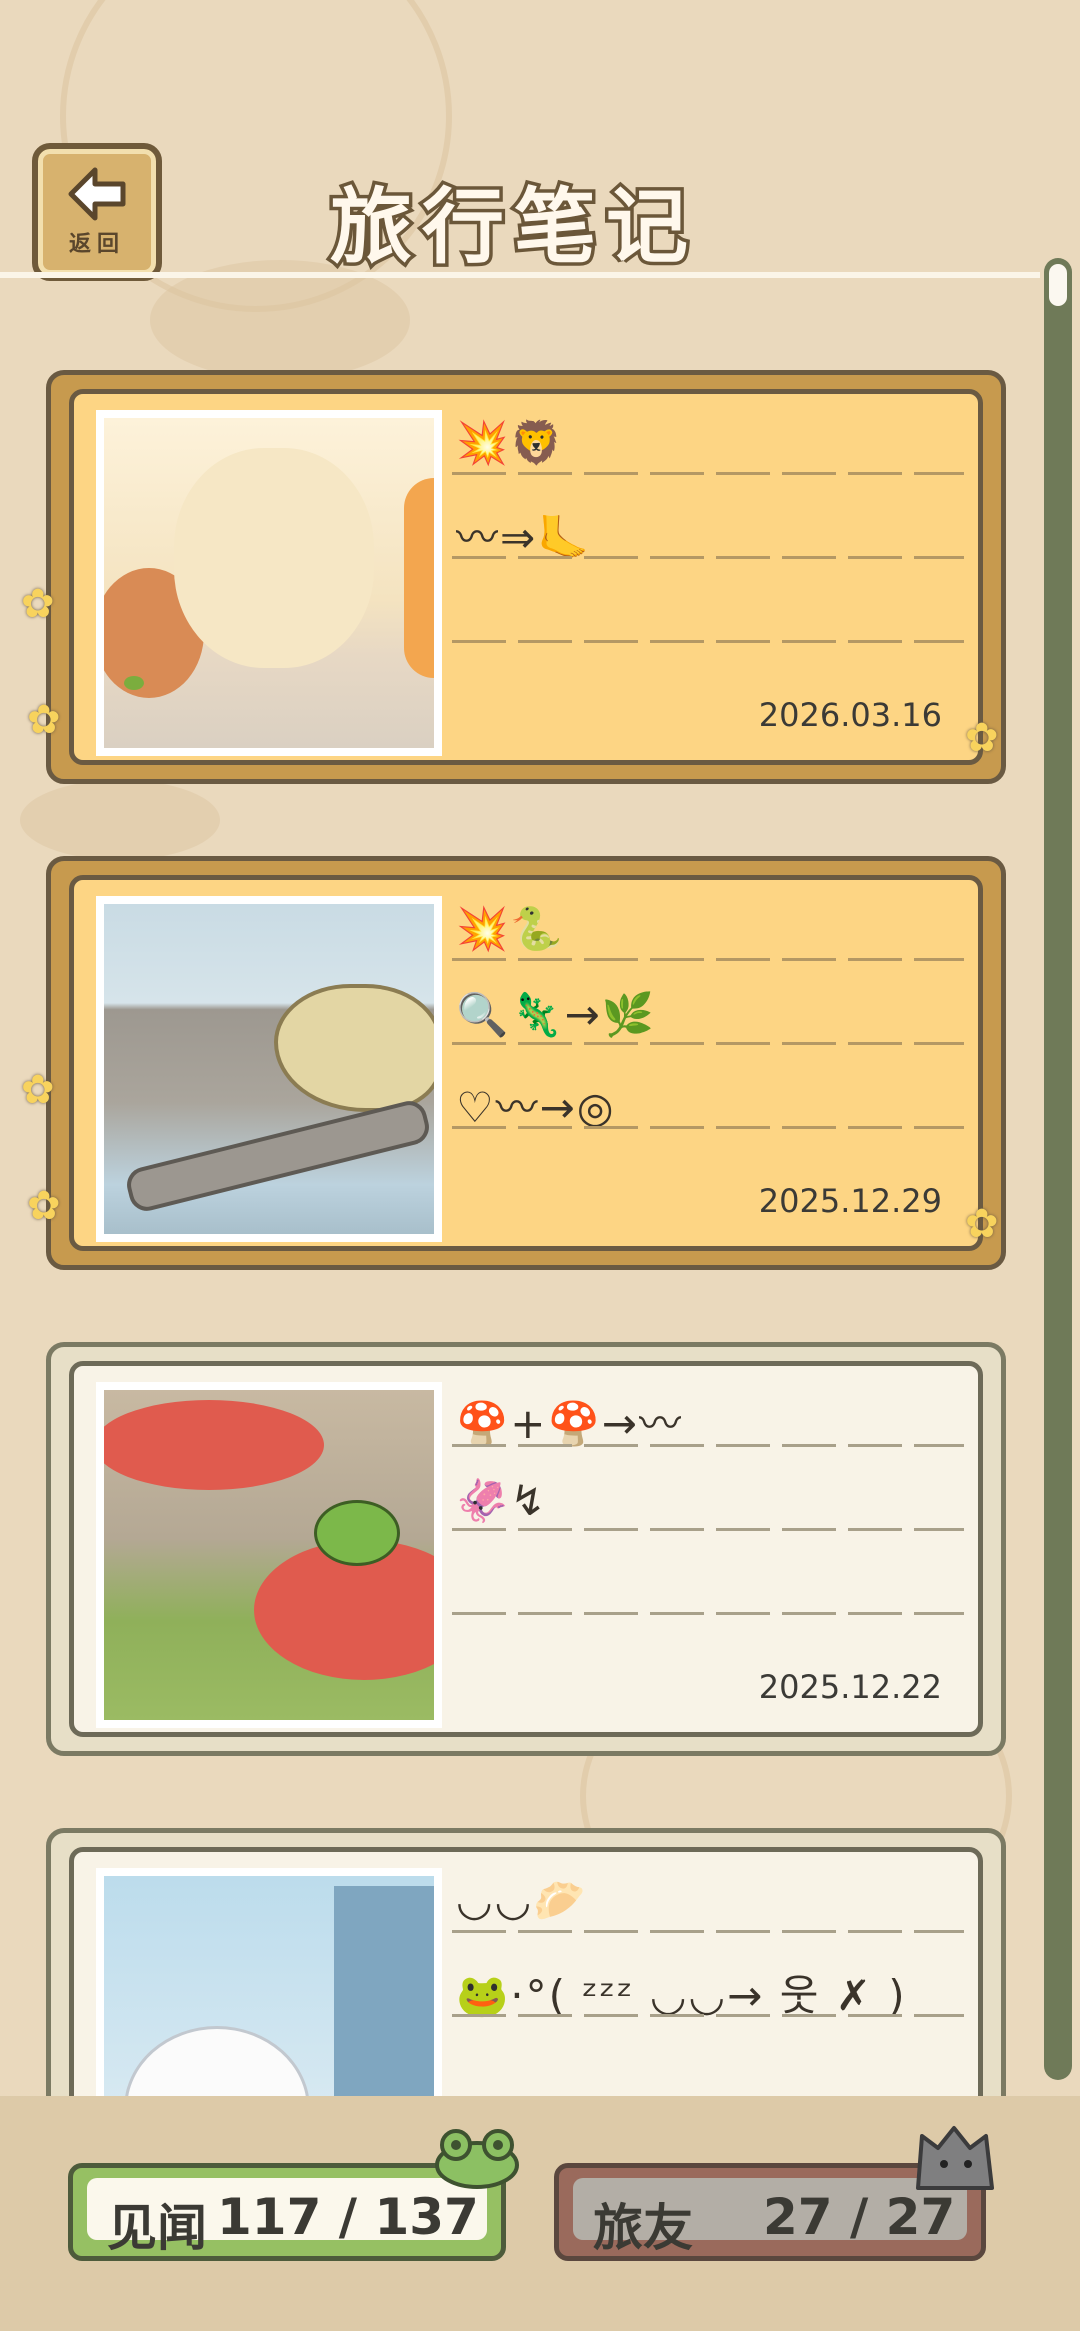 The height and width of the screenshot is (2331, 1080). I want to click on knowledge-label: 见闻, so click(157, 2228).